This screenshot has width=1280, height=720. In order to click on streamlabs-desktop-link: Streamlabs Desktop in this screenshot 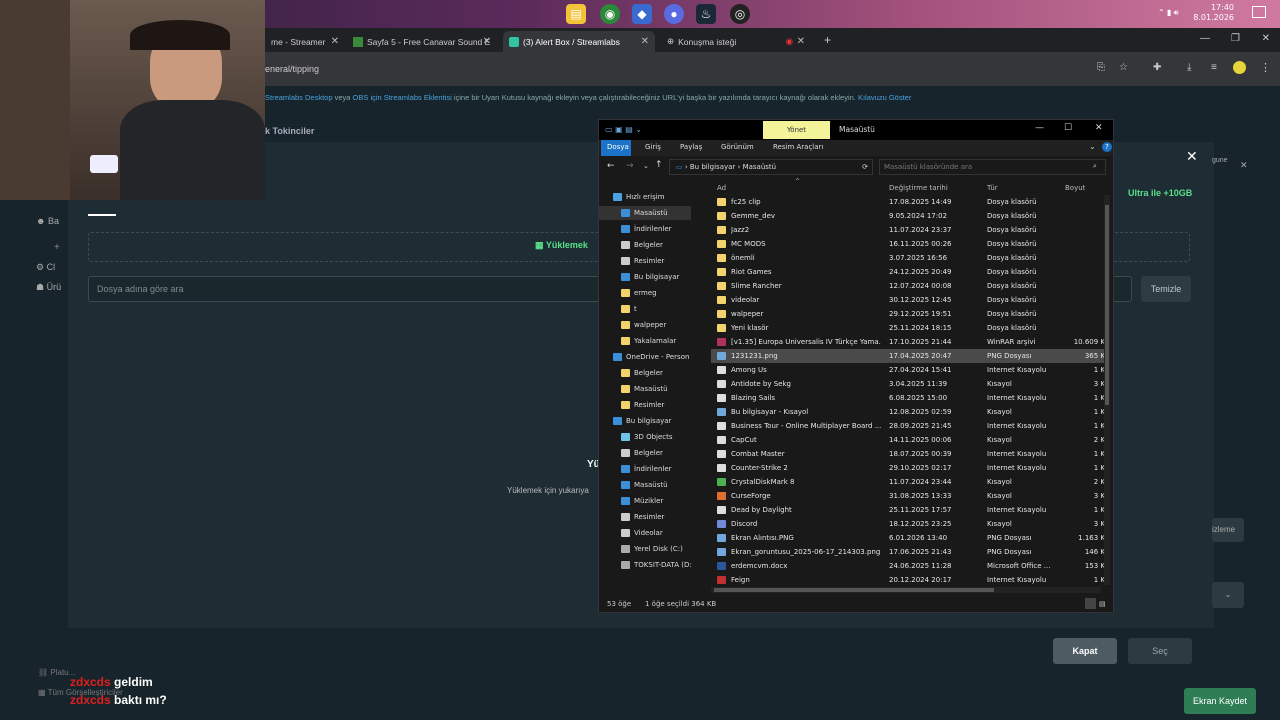, I will do `click(299, 97)`.